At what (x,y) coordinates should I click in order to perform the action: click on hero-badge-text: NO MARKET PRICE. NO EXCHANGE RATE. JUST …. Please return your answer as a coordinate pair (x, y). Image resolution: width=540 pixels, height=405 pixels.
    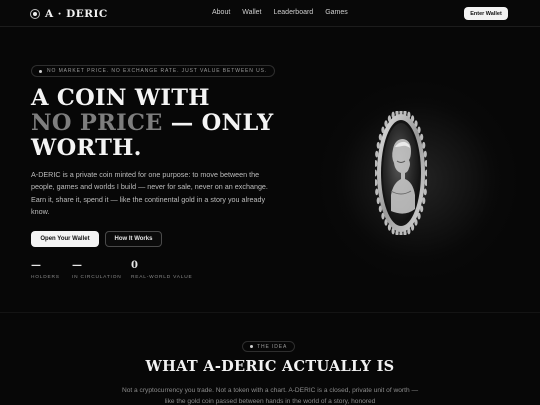
    Looking at the image, I should click on (157, 71).